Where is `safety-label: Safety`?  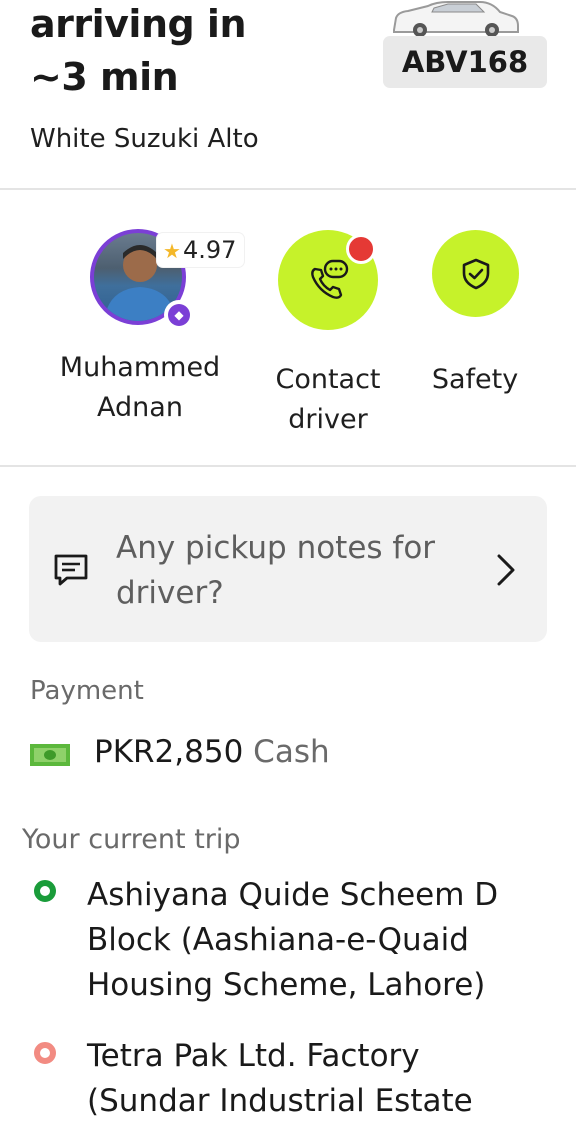
safety-label: Safety is located at coordinates (475, 380).